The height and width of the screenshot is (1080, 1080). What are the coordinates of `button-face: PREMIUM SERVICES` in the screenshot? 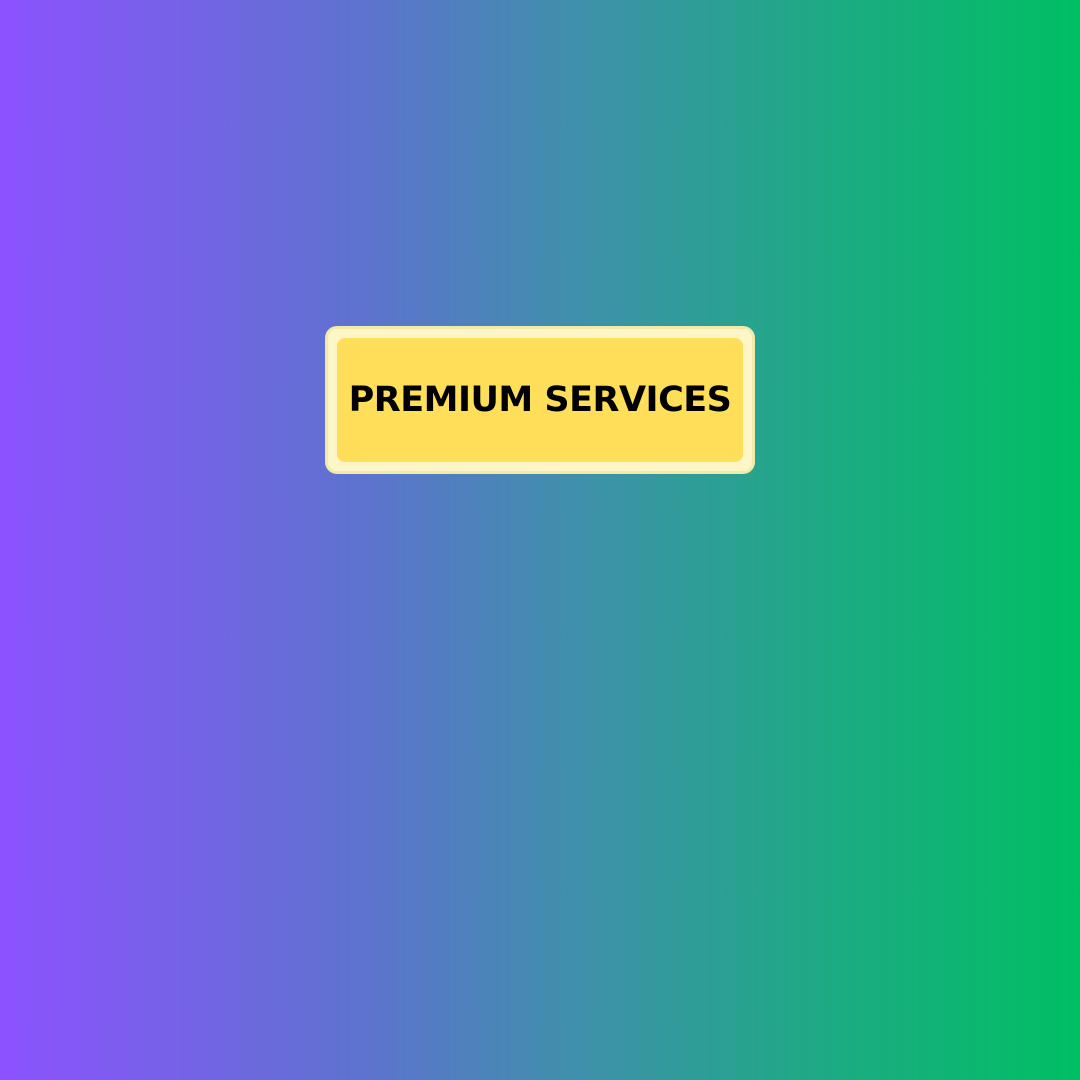 It's located at (540, 400).